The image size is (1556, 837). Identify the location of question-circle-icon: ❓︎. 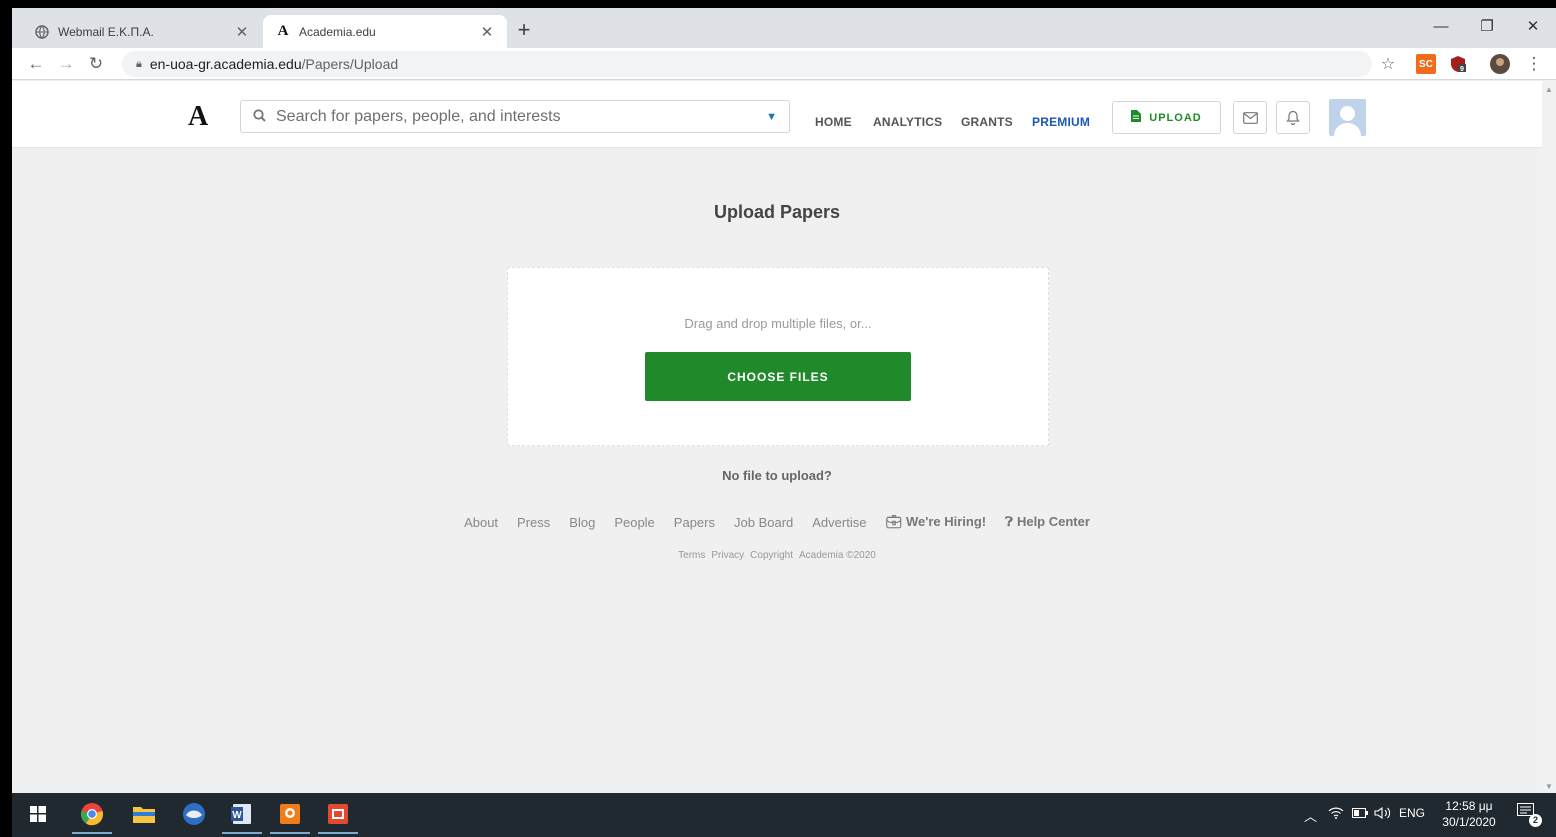
(1009, 521).